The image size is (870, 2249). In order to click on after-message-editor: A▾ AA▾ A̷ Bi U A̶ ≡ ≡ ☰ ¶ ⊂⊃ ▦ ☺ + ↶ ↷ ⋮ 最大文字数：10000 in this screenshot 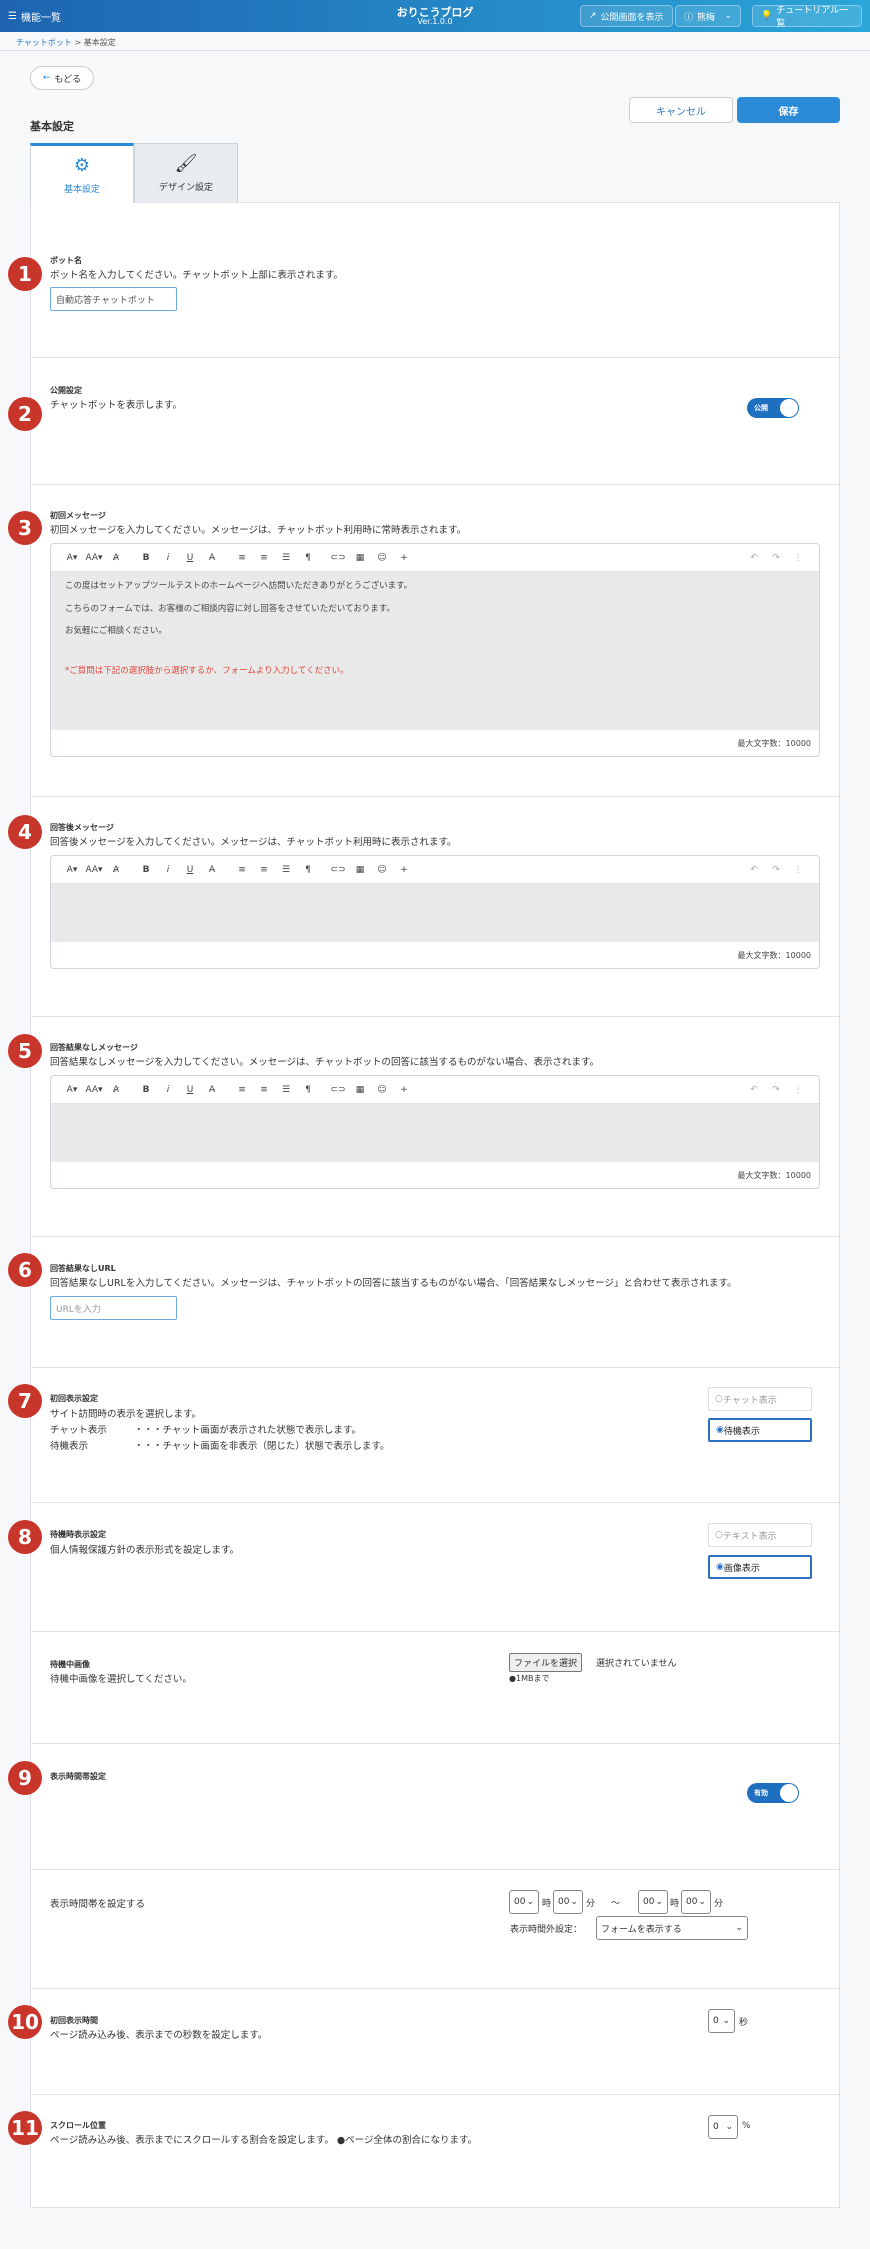, I will do `click(435, 912)`.